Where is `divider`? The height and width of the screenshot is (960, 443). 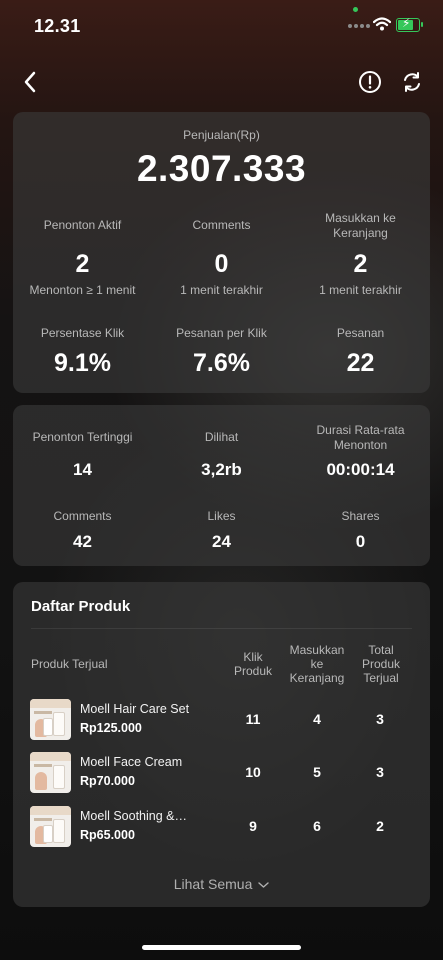
divider is located at coordinates (221, 628).